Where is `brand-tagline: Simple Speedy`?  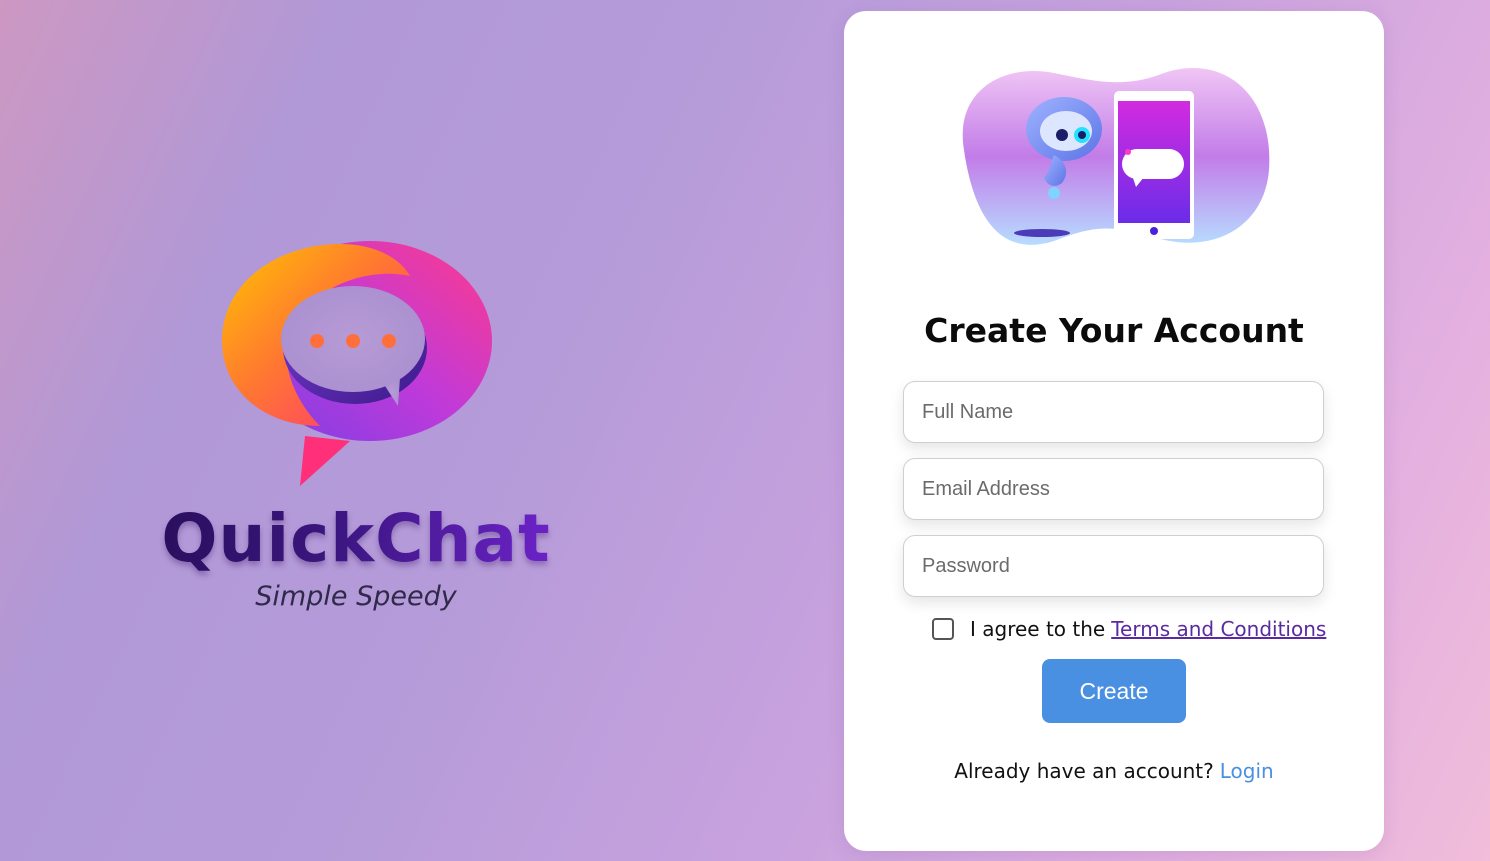
brand-tagline: Simple Speedy is located at coordinates (356, 596).